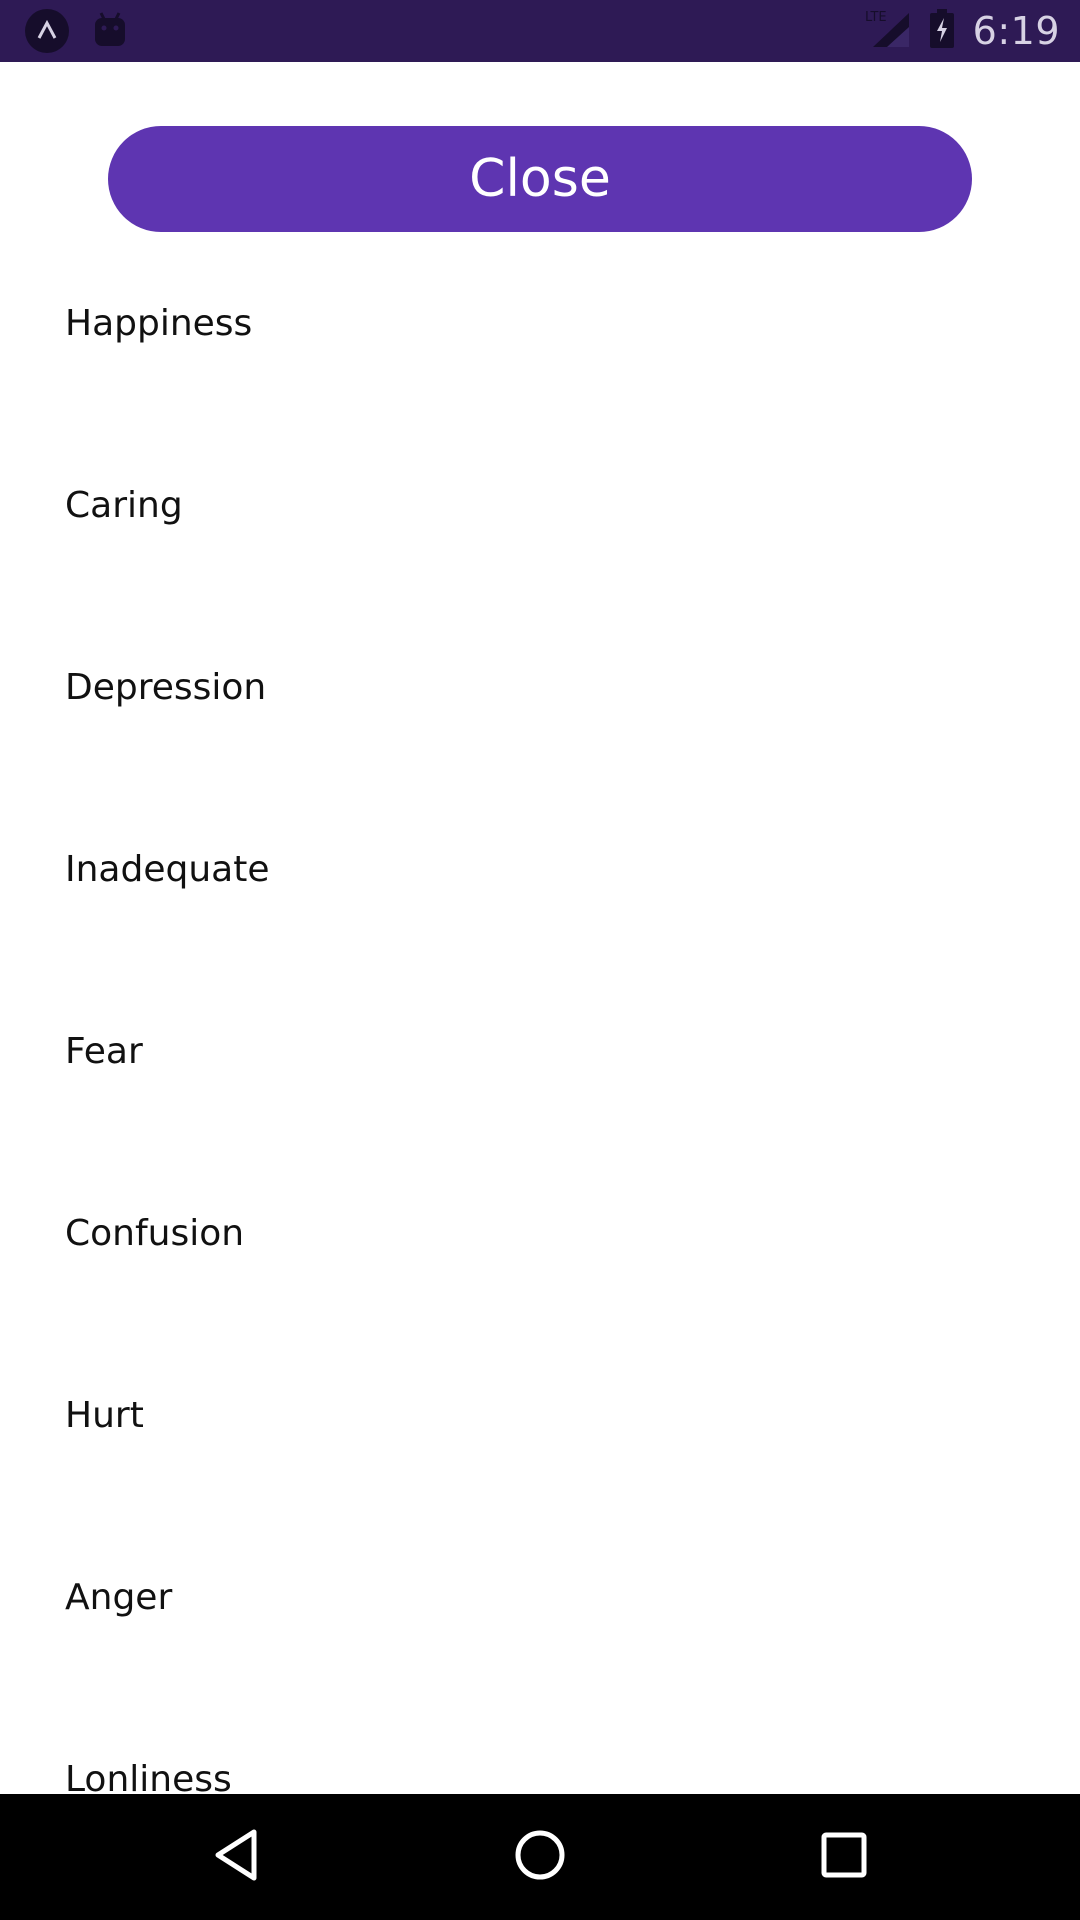  I want to click on list-item-hurt: Hurt, so click(540, 1415).